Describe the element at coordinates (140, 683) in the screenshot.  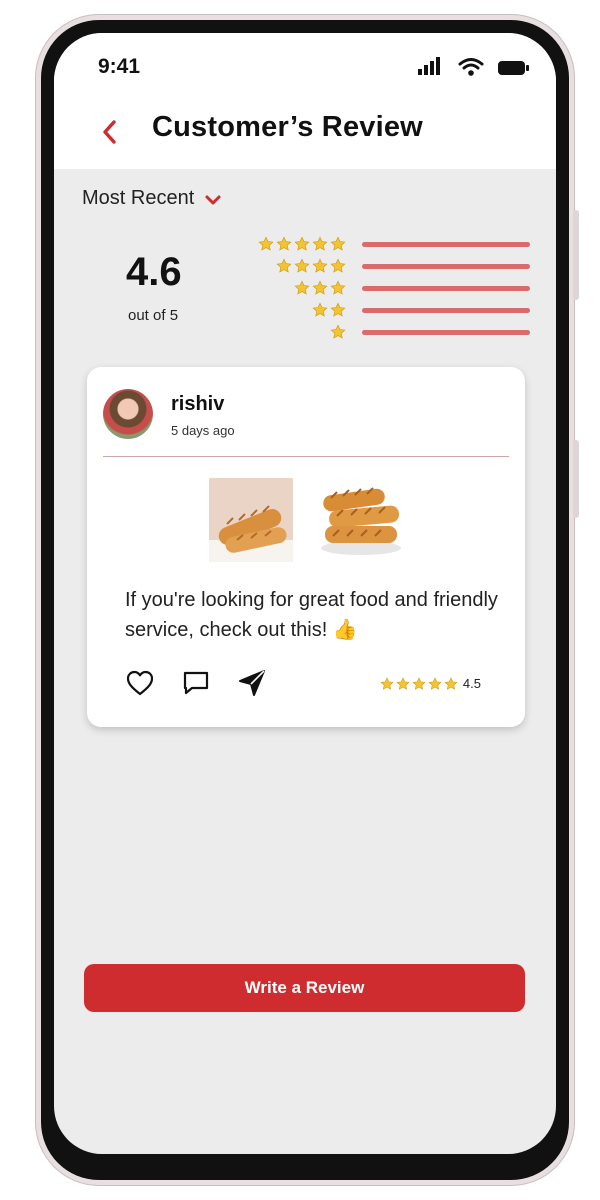
I see `heart-icon` at that location.